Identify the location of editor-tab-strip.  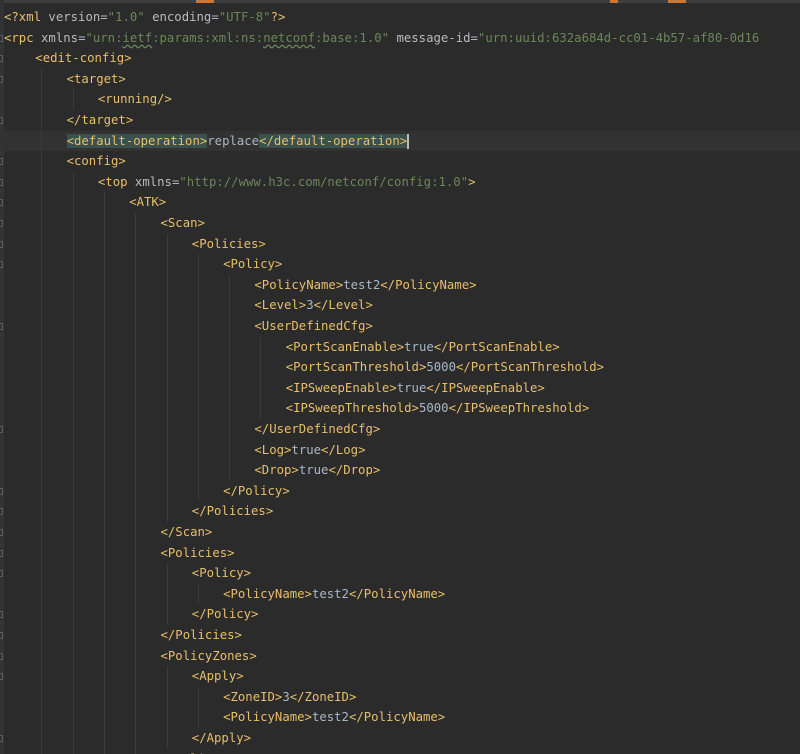
(400, 1).